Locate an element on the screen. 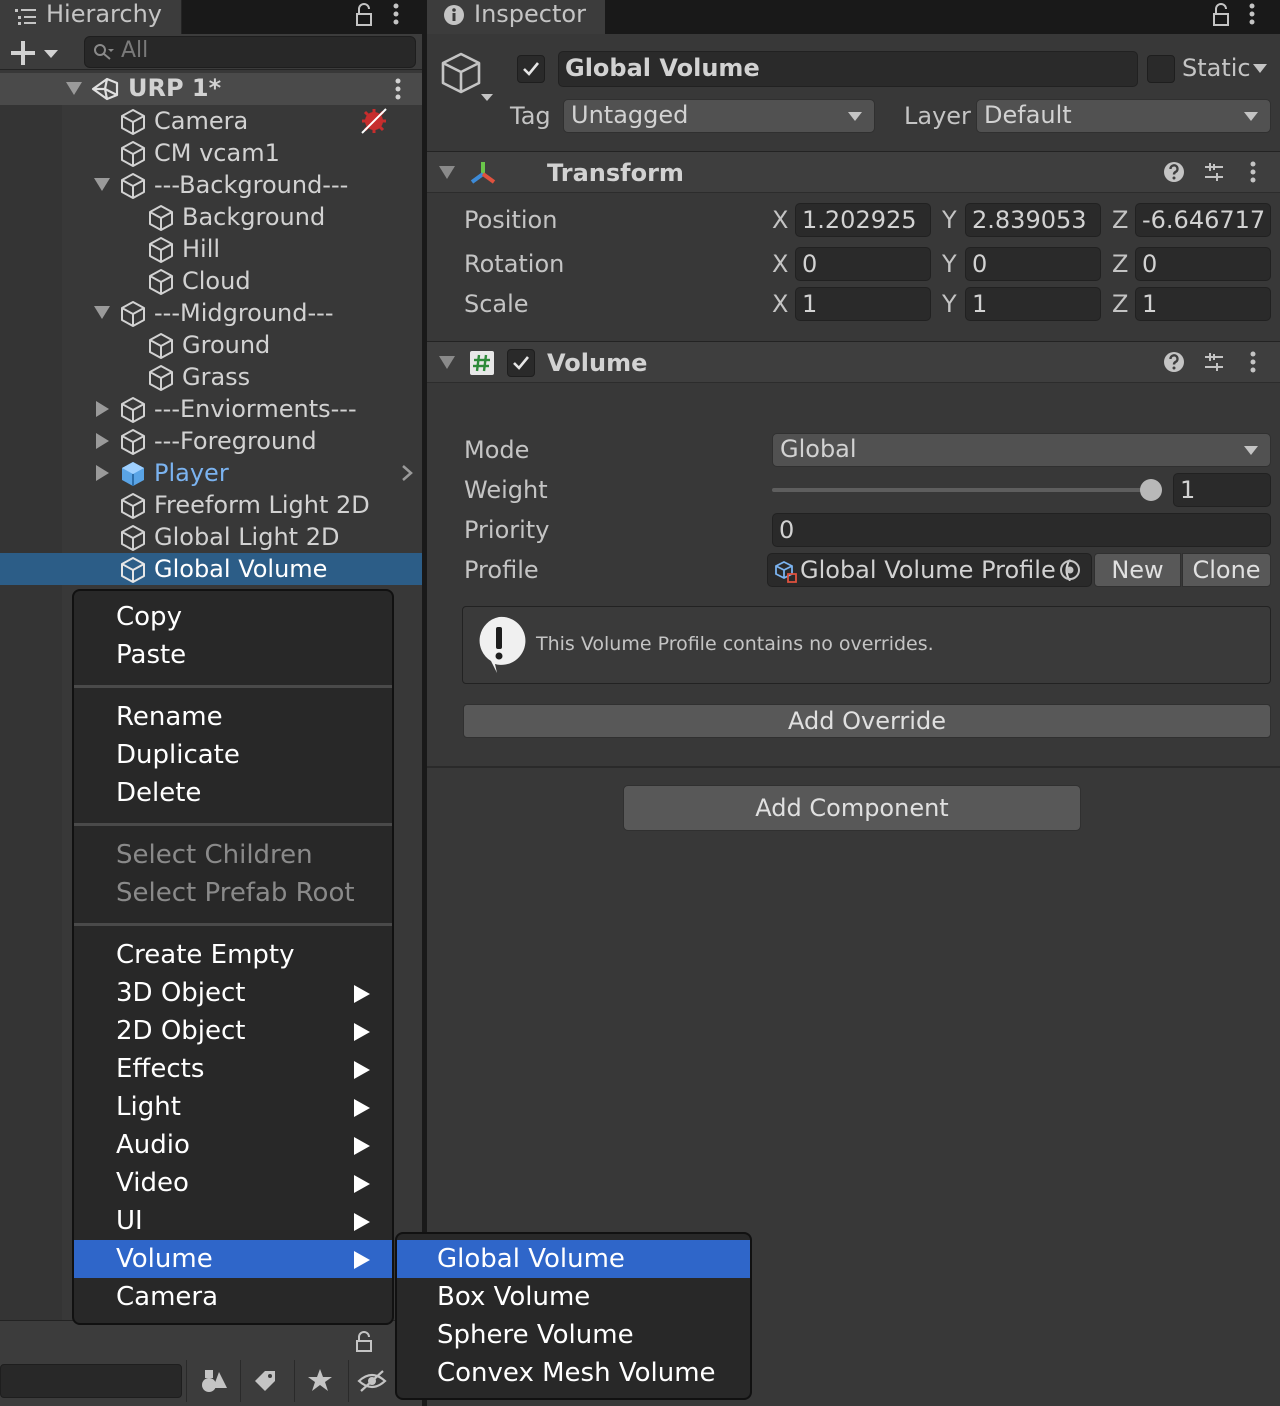  object-name-field: Global Volume is located at coordinates (848, 69).